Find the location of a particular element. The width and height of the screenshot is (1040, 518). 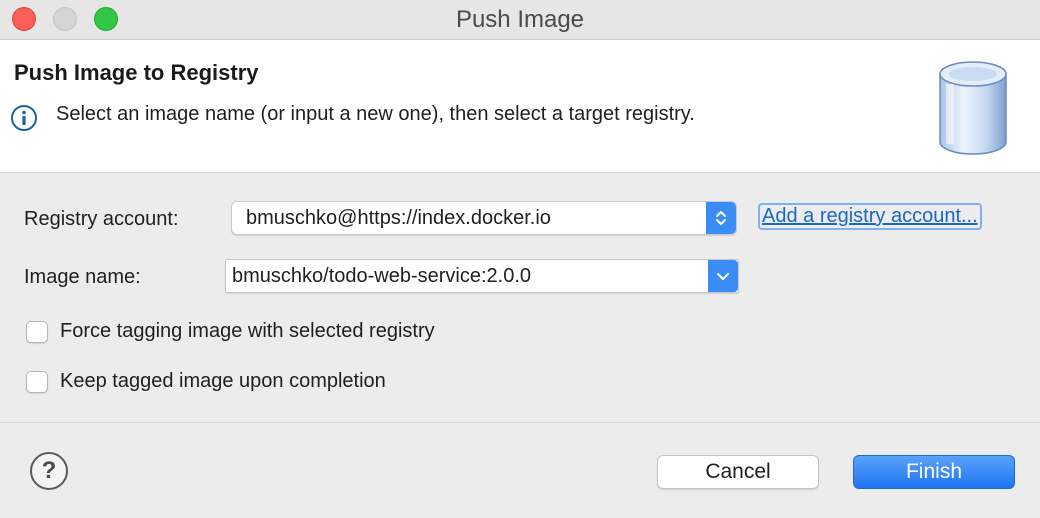

title-bar: Push Image is located at coordinates (520, 20).